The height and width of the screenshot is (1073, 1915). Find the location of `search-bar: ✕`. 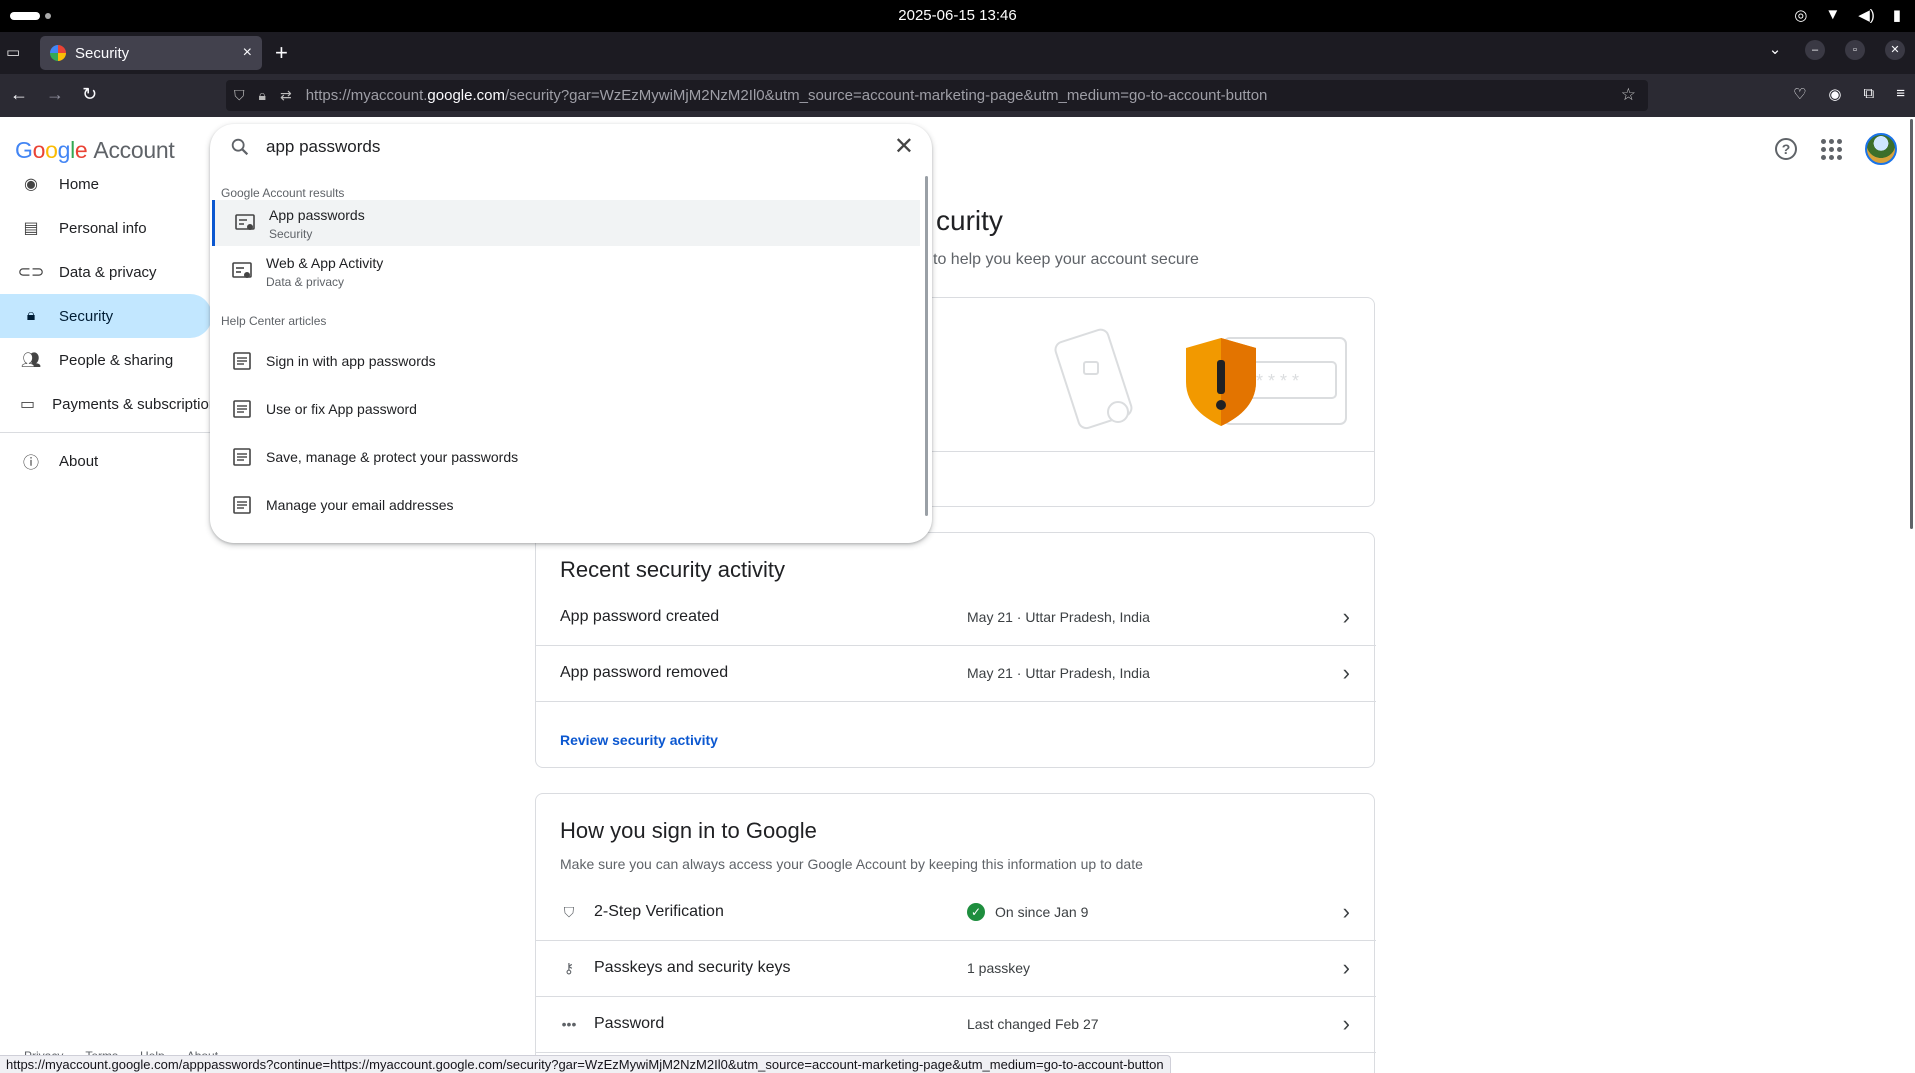

search-bar: ✕ is located at coordinates (571, 147).